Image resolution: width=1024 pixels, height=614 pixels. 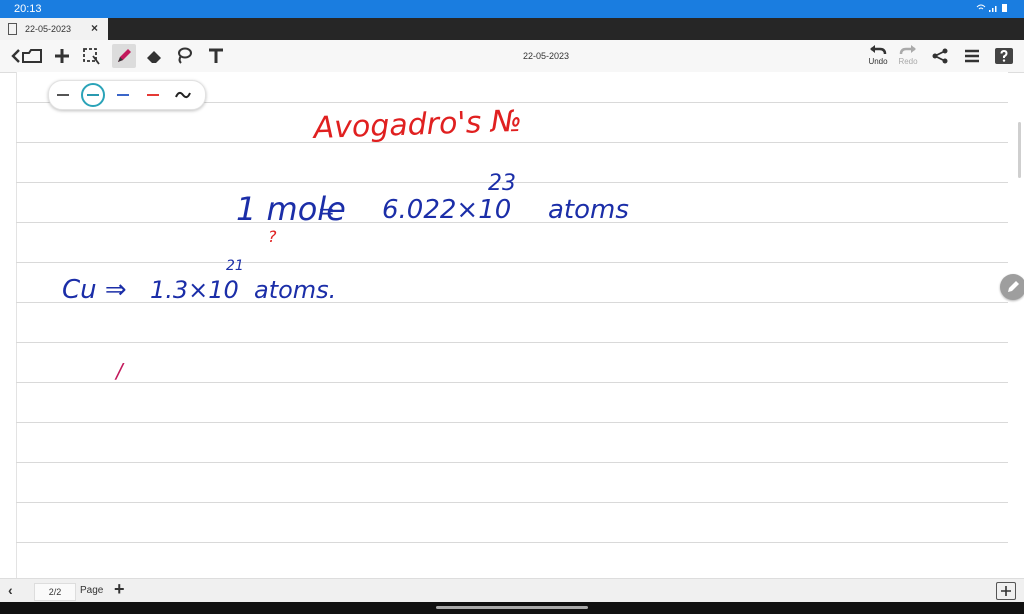 What do you see at coordinates (10, 590) in the screenshot?
I see `previous-page-icon: ‹` at bounding box center [10, 590].